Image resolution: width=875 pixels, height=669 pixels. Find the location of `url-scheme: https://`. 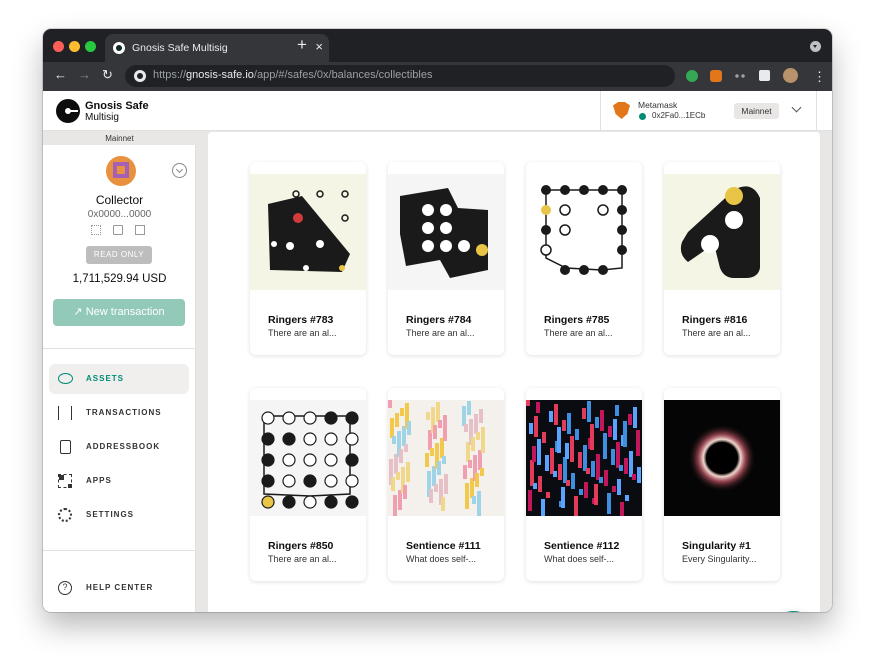

url-scheme: https:// is located at coordinates (170, 75).